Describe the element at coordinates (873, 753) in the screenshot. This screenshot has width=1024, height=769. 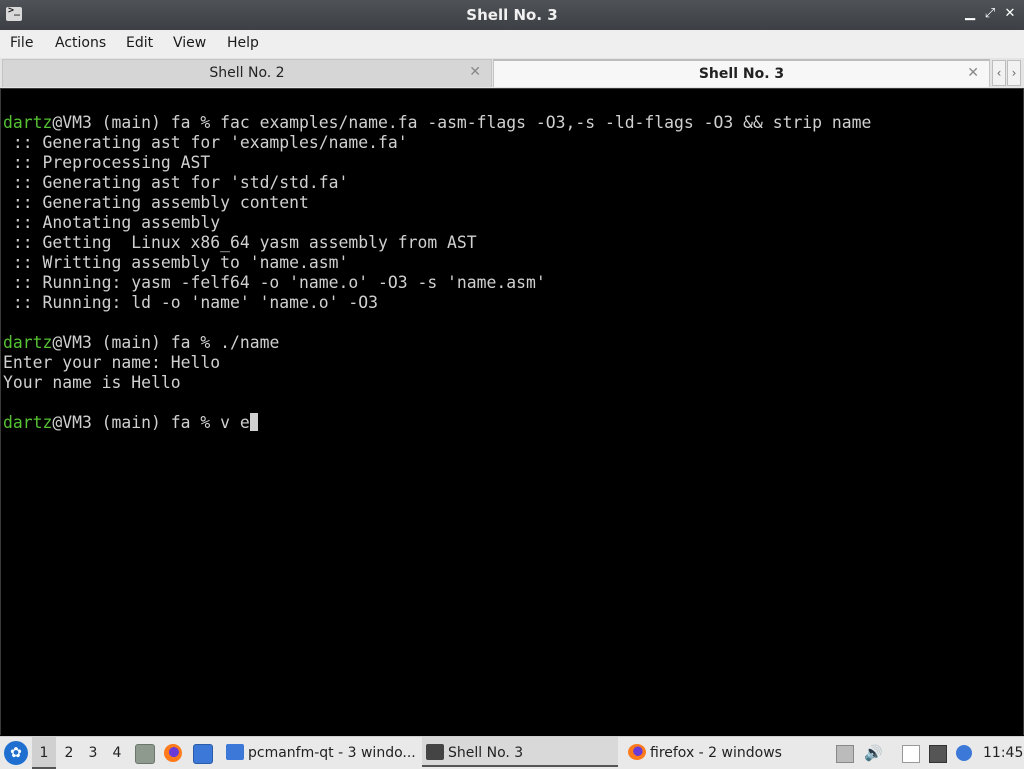
I see `volume-icon: 🔊` at that location.